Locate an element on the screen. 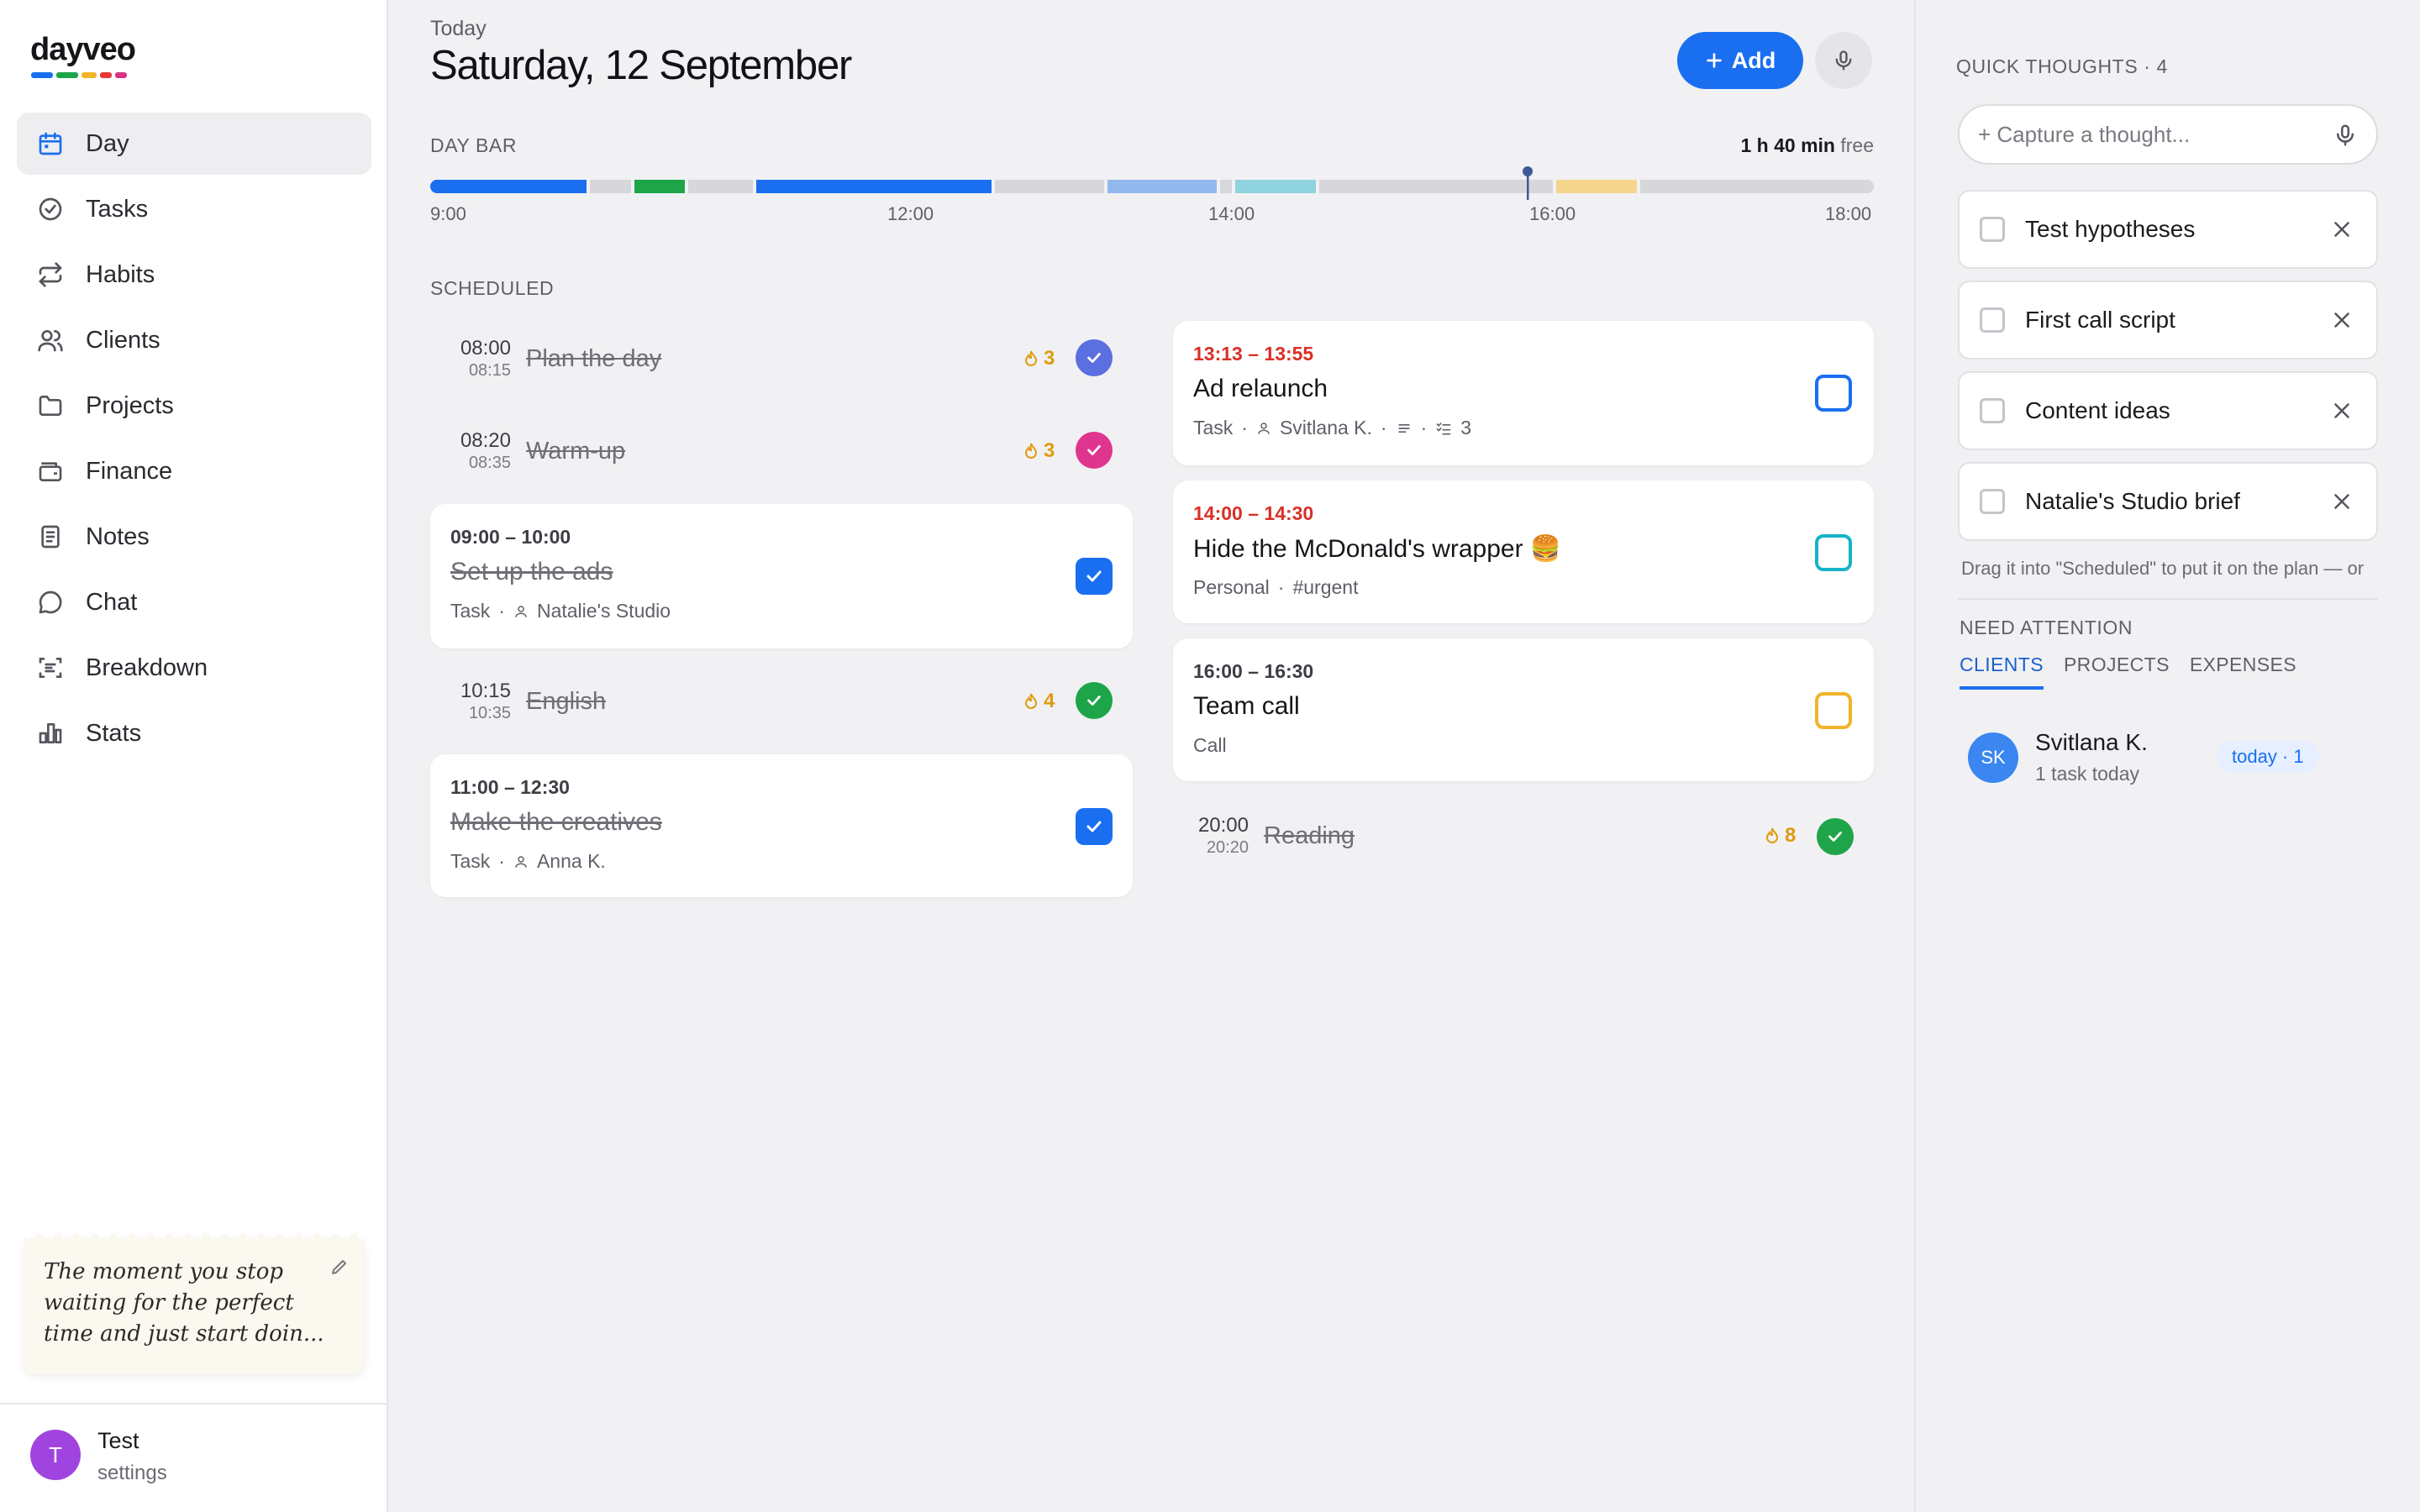 Image resolution: width=2420 pixels, height=1512 pixels. habit-row: 20:00 20:20 Reading 8 is located at coordinates (1524, 836).